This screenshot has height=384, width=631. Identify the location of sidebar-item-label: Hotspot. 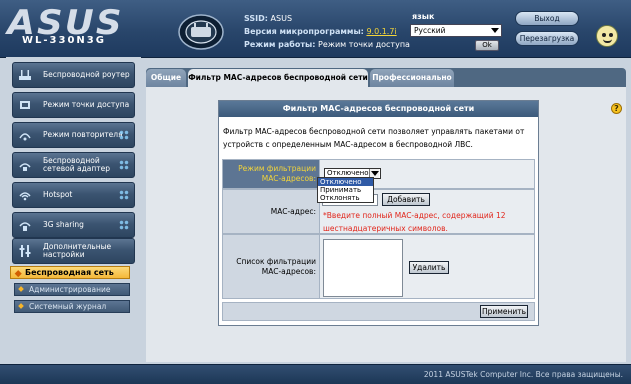
(58, 194).